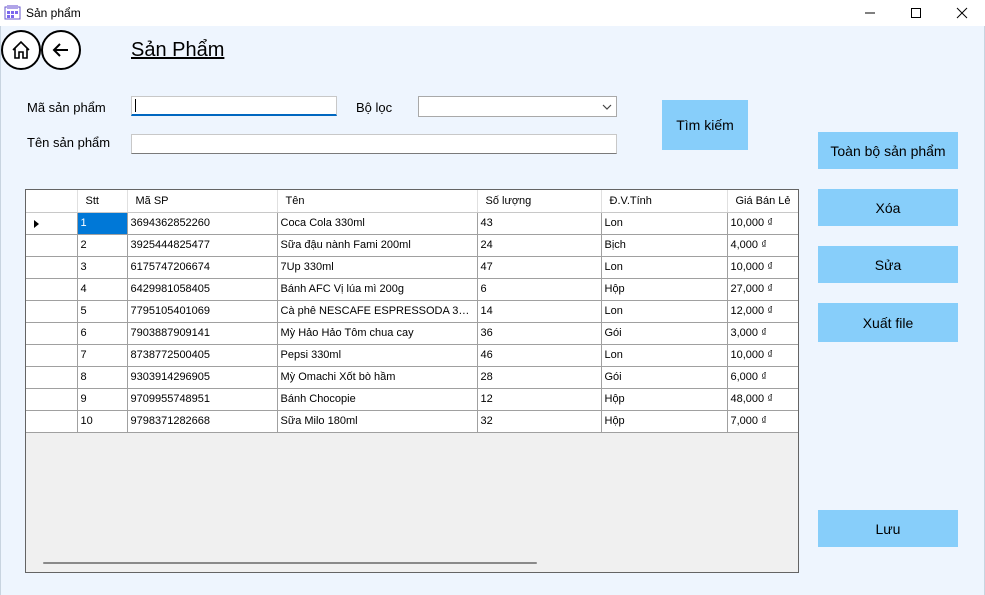 The image size is (985, 595). What do you see at coordinates (102, 399) in the screenshot?
I see `table-cell: 9` at bounding box center [102, 399].